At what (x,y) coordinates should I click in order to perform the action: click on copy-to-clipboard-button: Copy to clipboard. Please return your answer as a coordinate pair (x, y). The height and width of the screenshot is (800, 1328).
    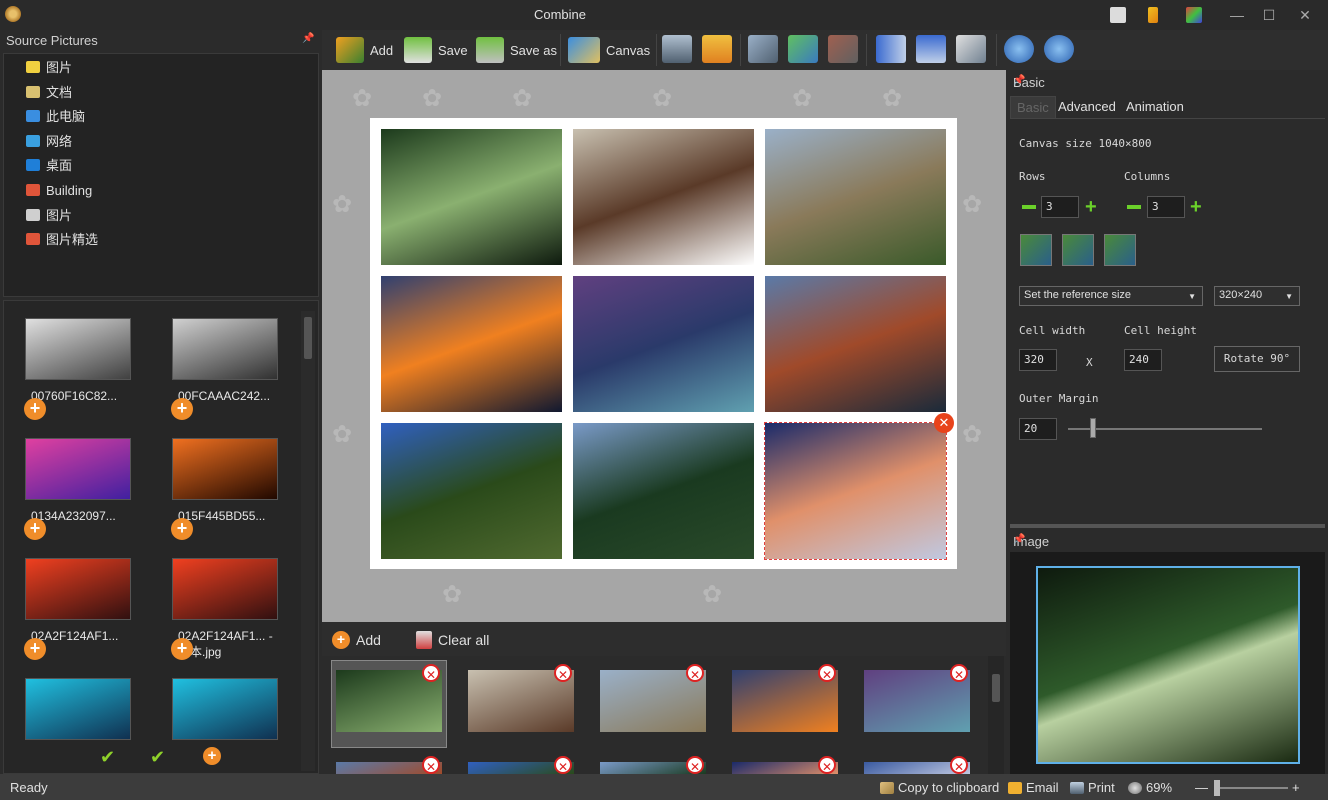
    Looking at the image, I should click on (939, 787).